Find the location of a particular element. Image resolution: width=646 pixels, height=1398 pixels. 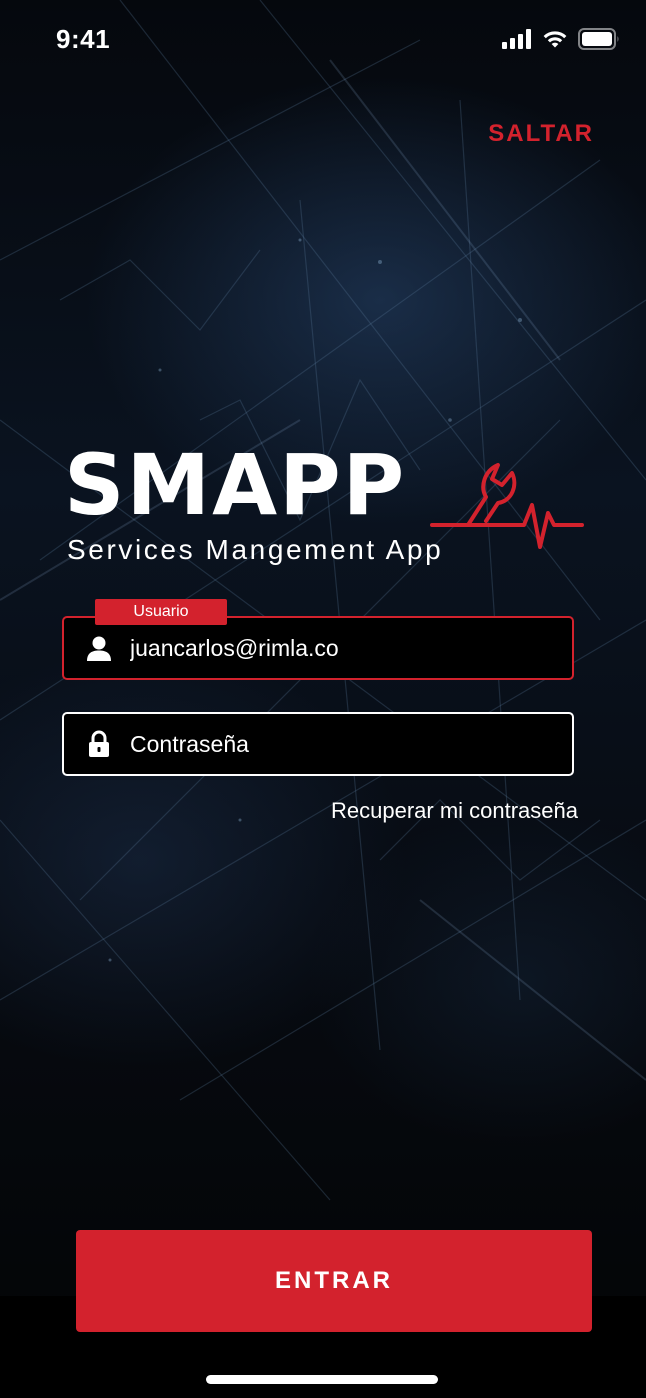

password-field is located at coordinates (318, 744).